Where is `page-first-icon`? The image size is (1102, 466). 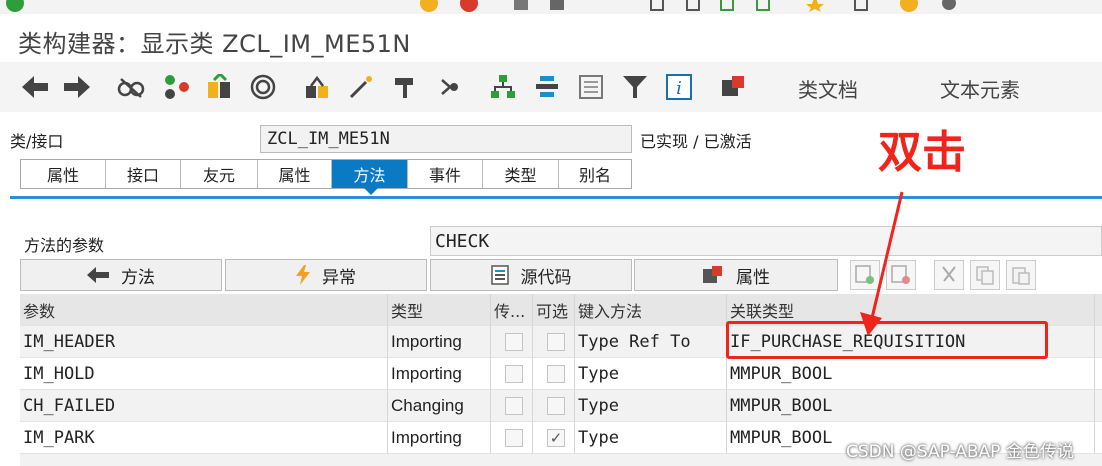 page-first-icon is located at coordinates (657, 6).